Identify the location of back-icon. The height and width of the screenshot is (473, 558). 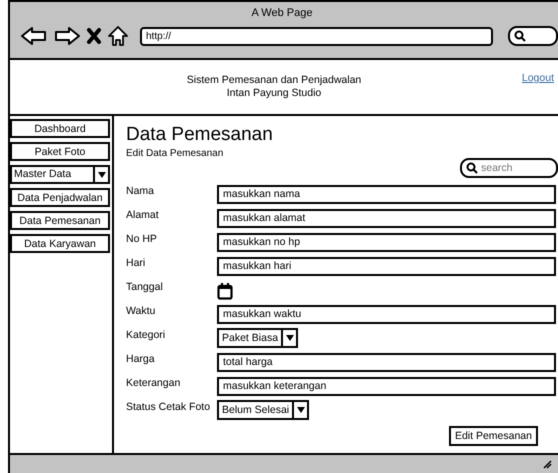
(34, 36).